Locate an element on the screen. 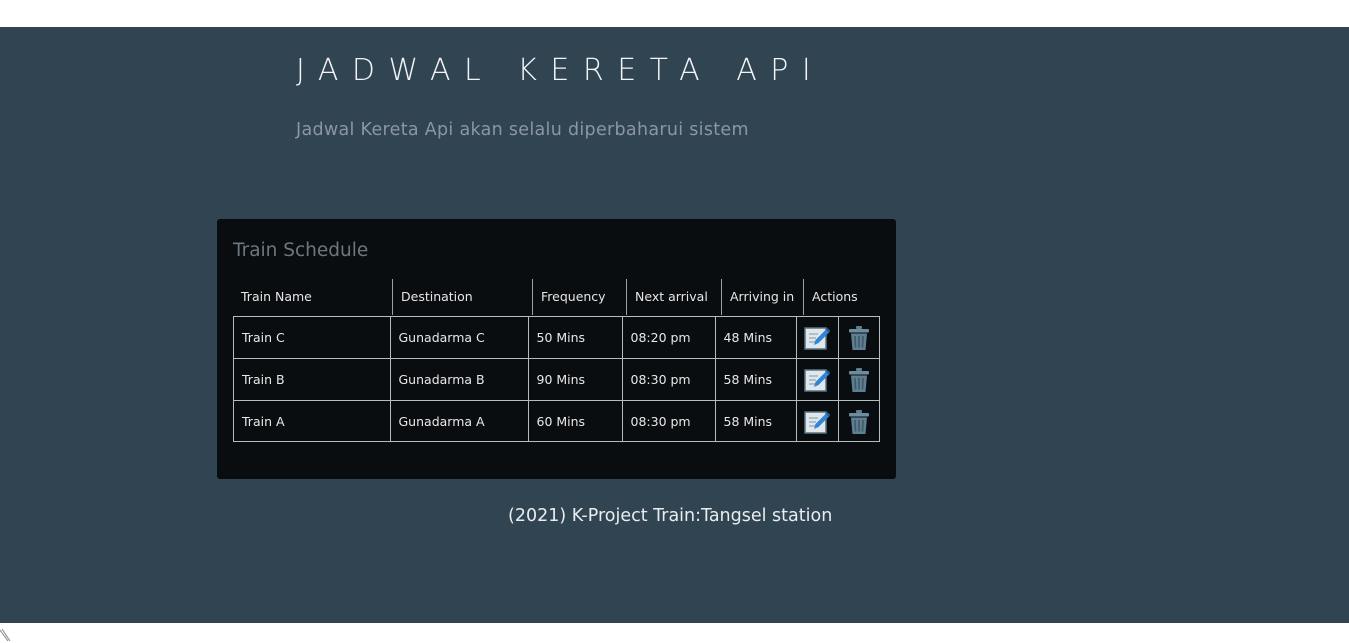 This screenshot has height=643, width=1349. table-row: Train A Gunadarma A 60 Mins 08:30 pm 58 Mins is located at coordinates (556, 421).